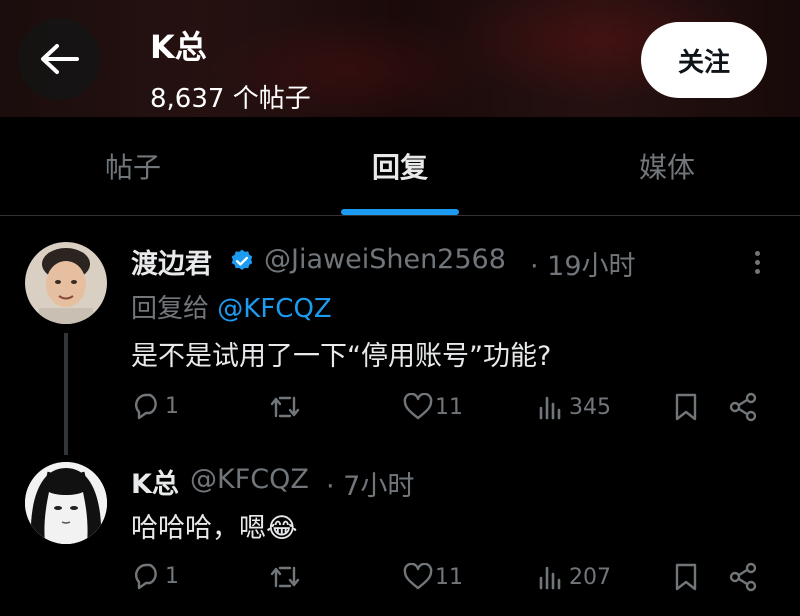  I want to click on reply-prefix: 回复给, so click(170, 309).